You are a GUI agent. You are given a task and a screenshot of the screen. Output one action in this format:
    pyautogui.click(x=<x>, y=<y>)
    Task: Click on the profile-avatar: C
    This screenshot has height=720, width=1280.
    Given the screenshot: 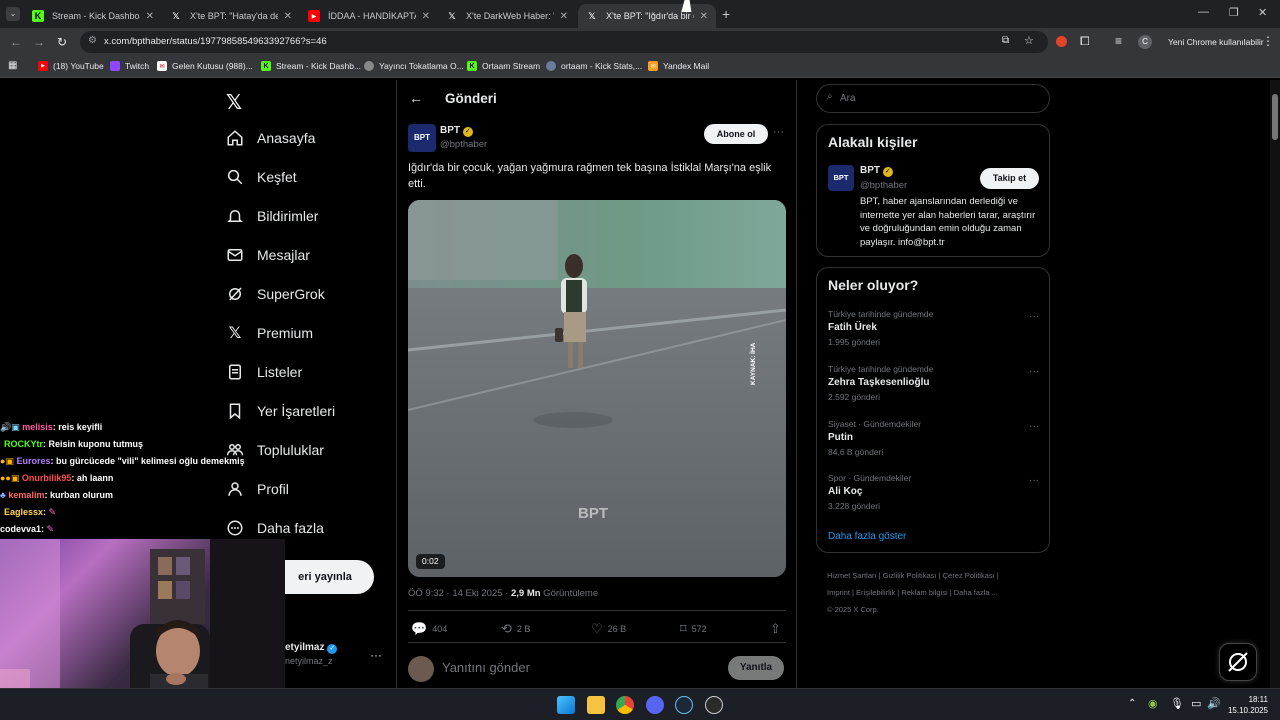 What is the action you would take?
    pyautogui.click(x=1145, y=42)
    